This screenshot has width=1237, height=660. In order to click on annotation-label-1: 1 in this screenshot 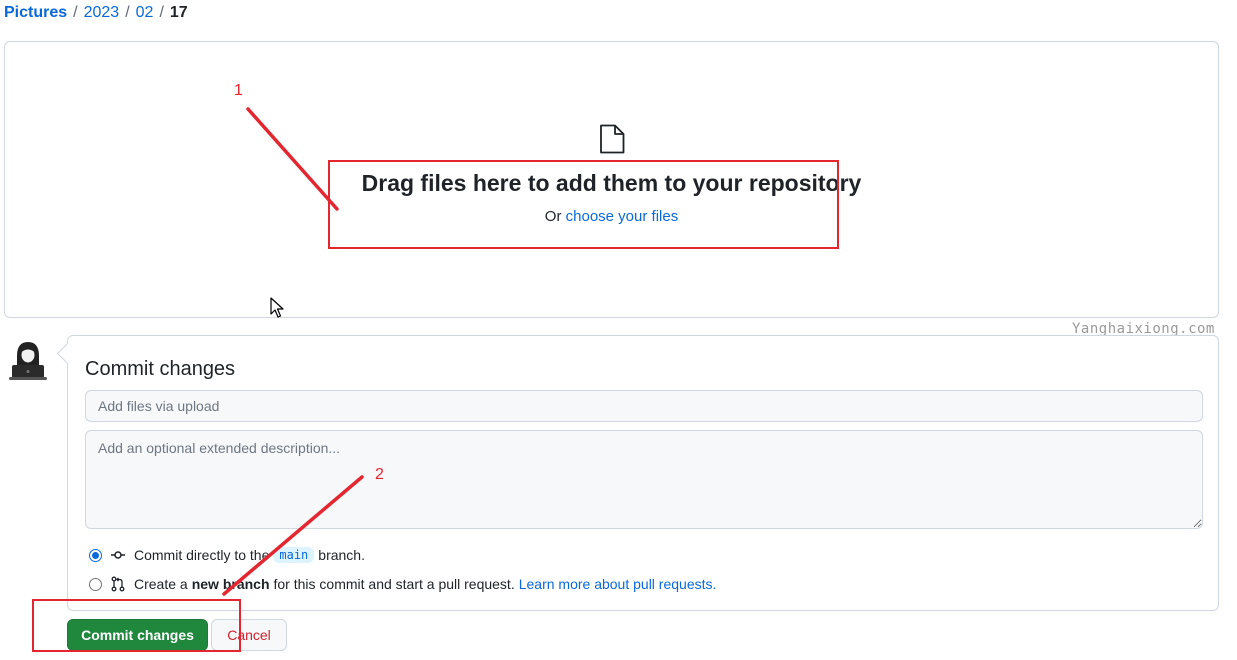, I will do `click(238, 90)`.